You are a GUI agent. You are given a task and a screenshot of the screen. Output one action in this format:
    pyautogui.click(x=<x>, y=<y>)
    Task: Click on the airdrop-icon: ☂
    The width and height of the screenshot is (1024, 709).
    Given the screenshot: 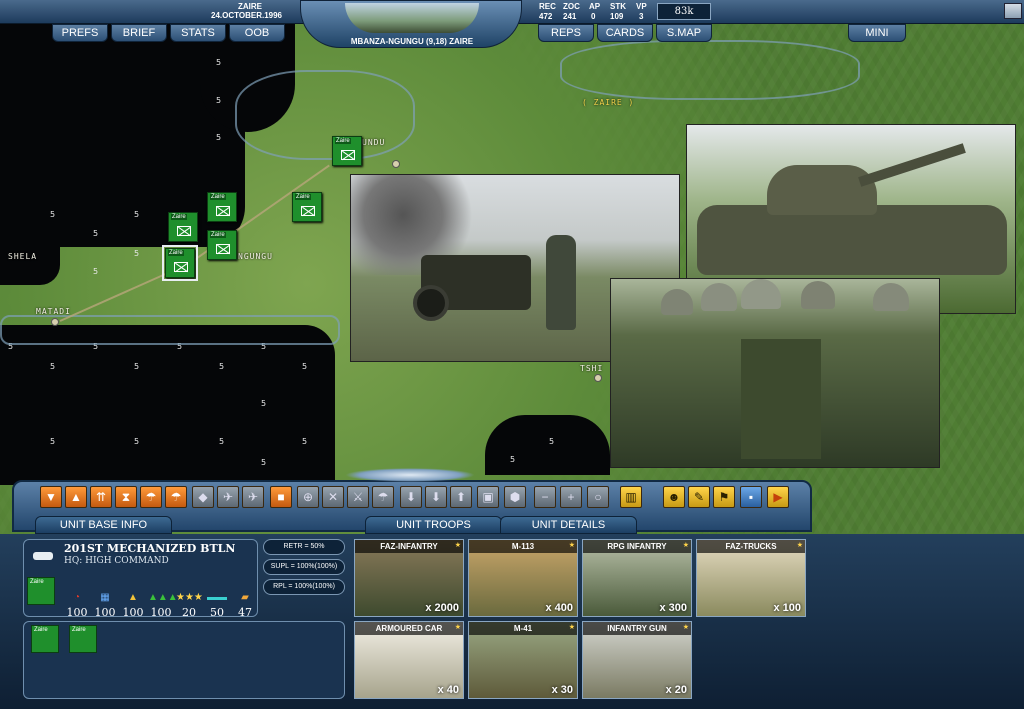 What is the action you would take?
    pyautogui.click(x=176, y=497)
    